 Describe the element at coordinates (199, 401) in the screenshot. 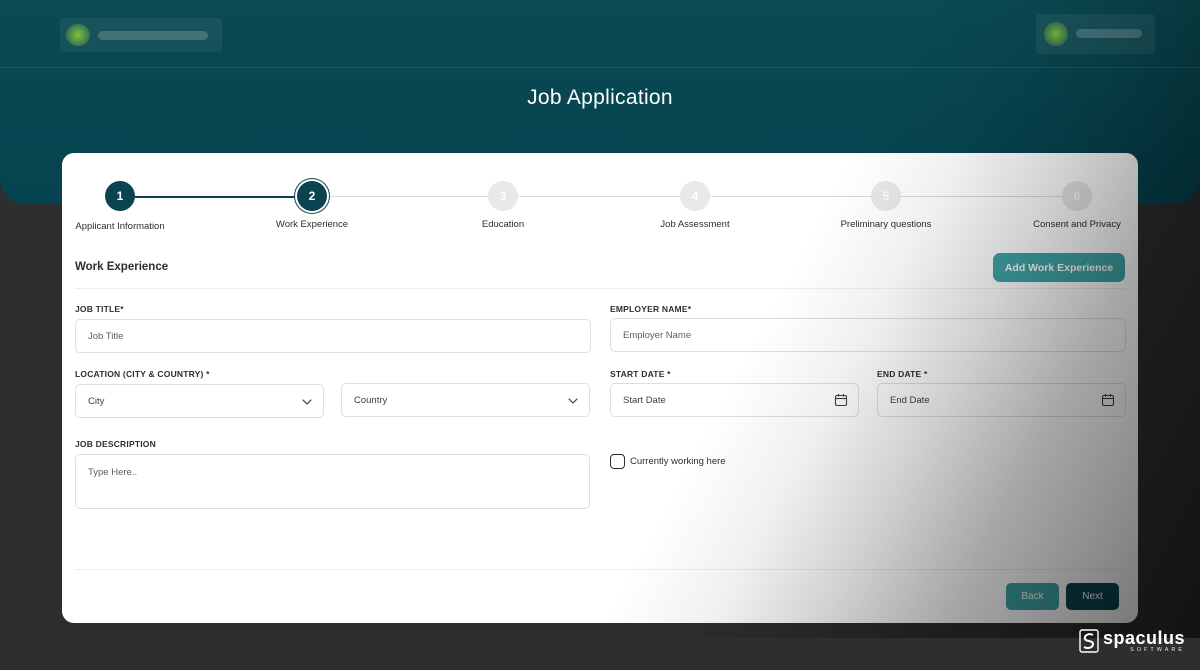

I see `city-select: City` at that location.